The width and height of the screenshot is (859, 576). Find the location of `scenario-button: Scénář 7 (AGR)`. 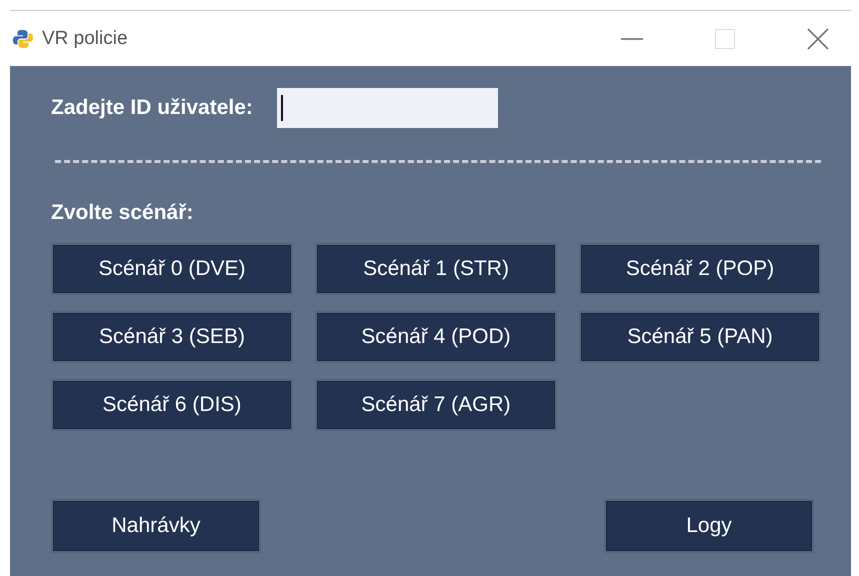

scenario-button: Scénář 7 (AGR) is located at coordinates (436, 405).